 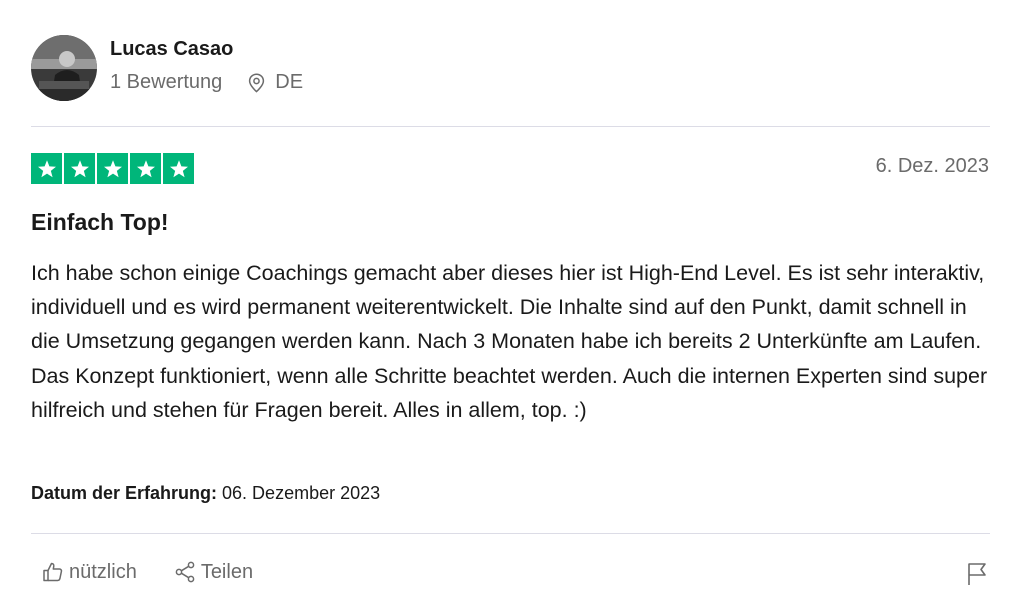 I want to click on reviewer-meta: 1 Bewertung DE, so click(x=206, y=82).